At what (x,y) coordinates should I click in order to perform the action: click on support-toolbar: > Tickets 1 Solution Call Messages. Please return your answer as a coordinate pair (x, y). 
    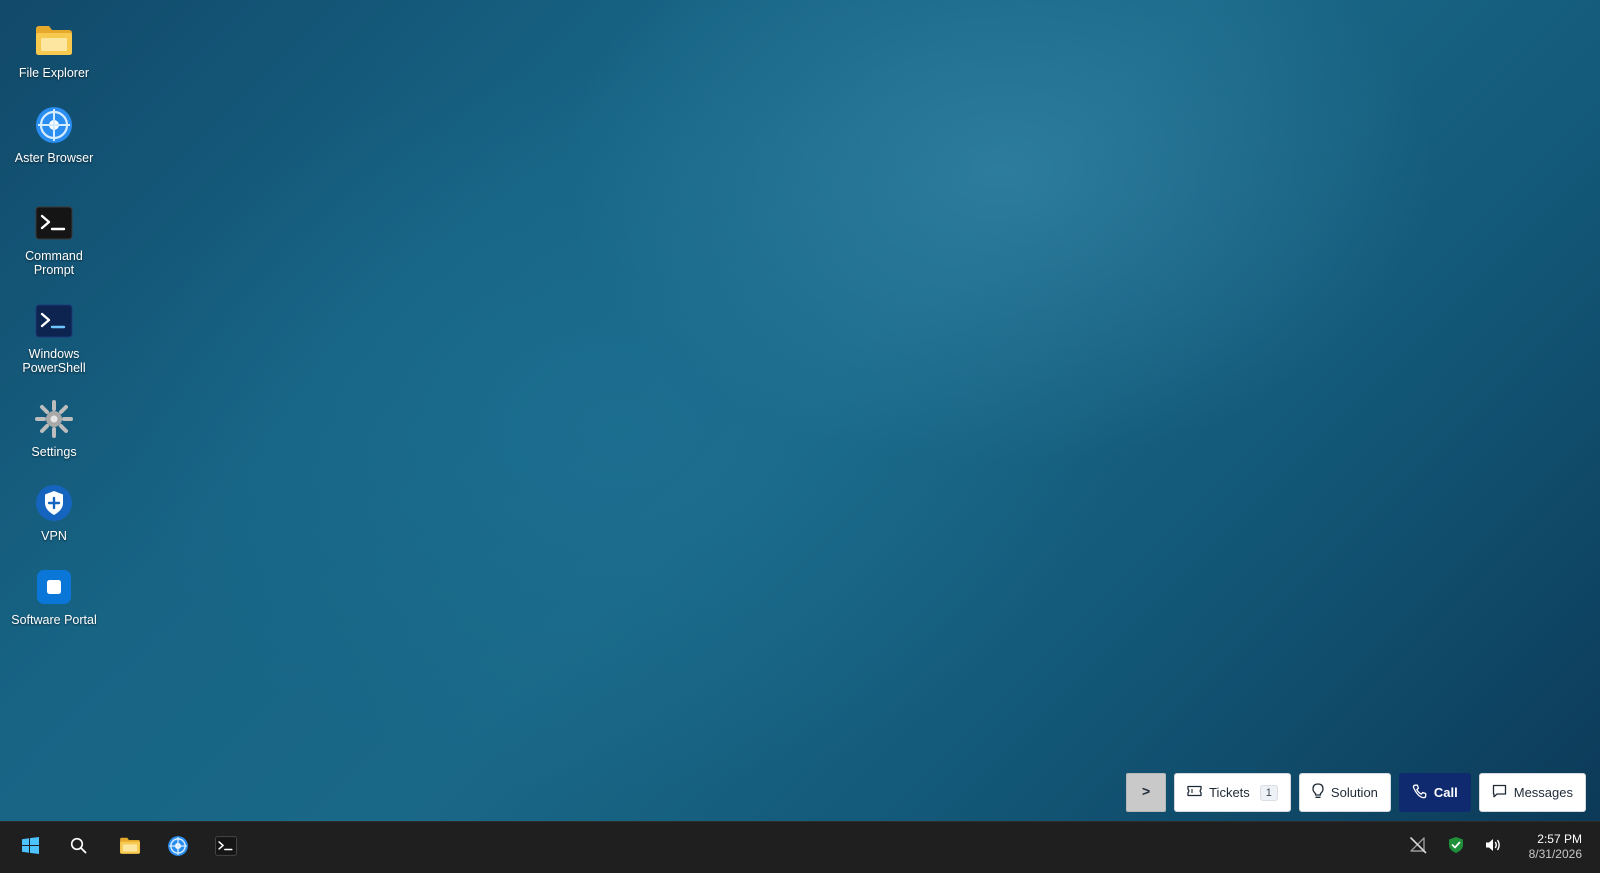
    Looking at the image, I should click on (1356, 792).